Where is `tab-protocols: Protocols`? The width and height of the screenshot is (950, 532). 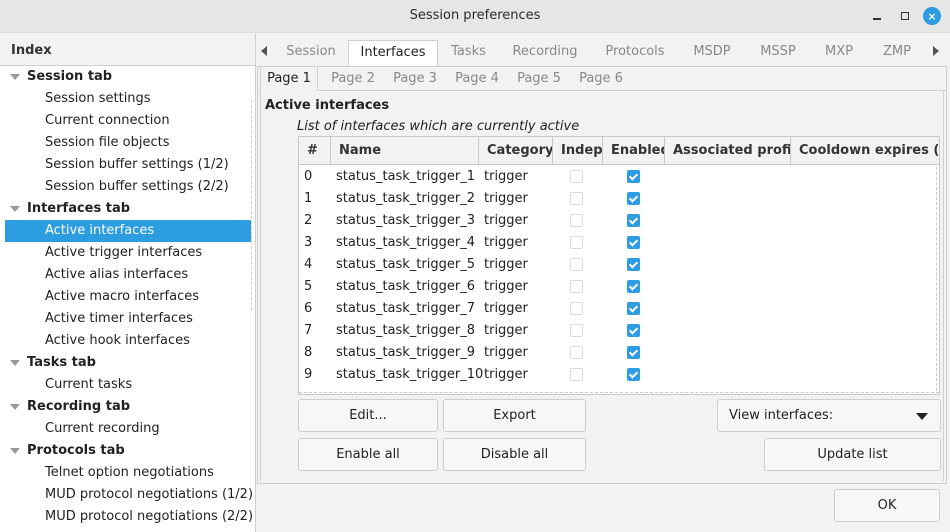
tab-protocols: Protocols is located at coordinates (635, 53).